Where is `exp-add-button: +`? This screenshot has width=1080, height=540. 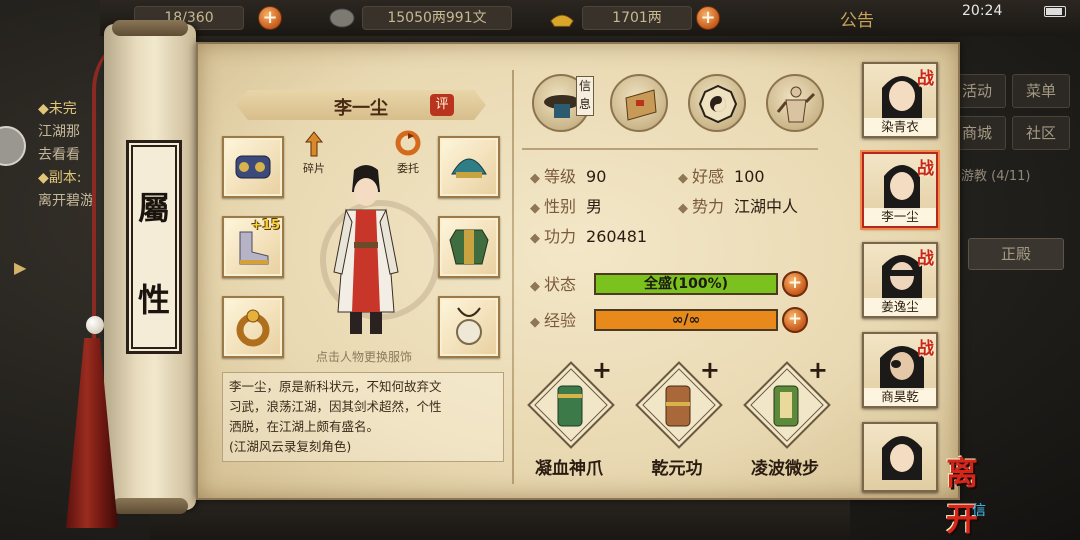
exp-add-button: + is located at coordinates (795, 320).